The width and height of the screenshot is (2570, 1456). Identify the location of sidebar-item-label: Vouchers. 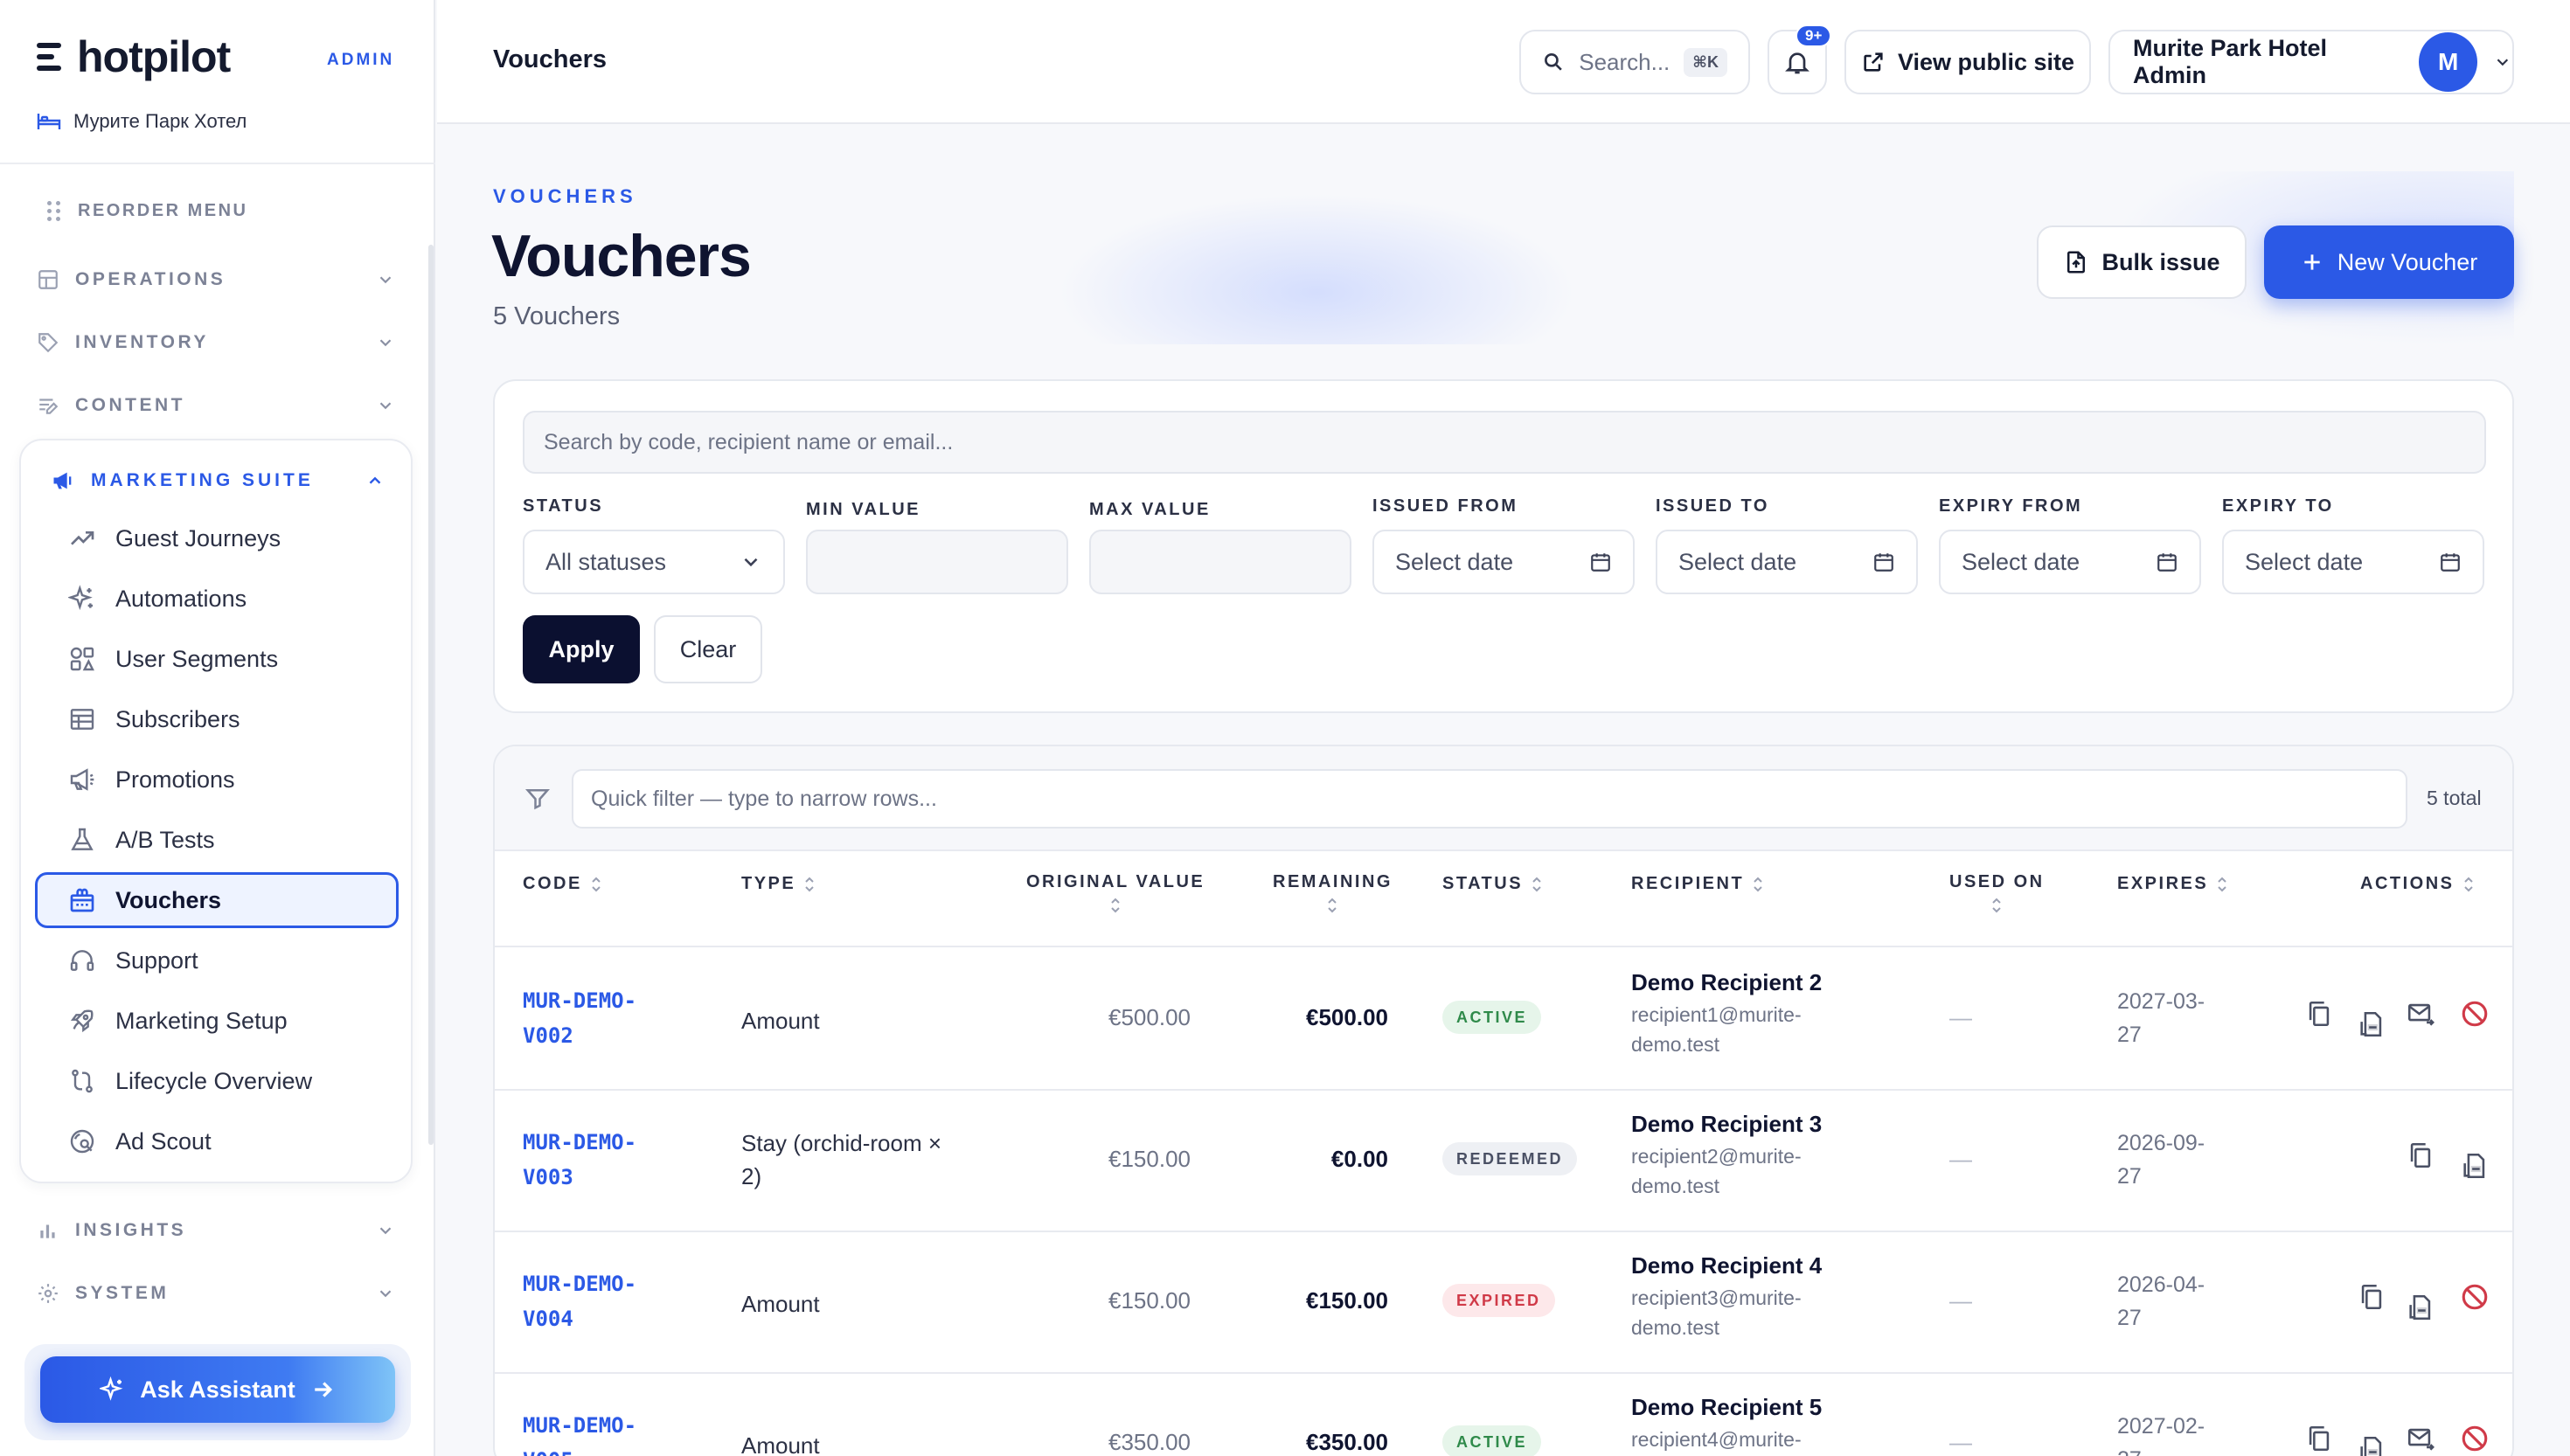
(168, 899).